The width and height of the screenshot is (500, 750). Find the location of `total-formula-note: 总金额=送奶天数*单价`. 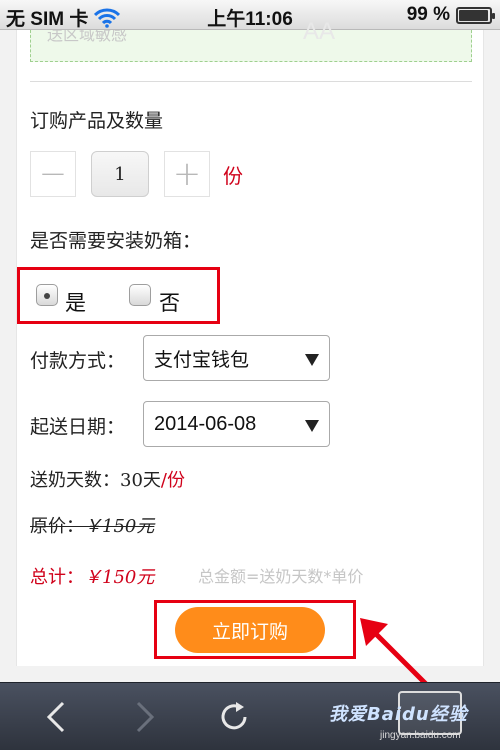

total-formula-note: 总金额=送奶天数*单价 is located at coordinates (281, 576).